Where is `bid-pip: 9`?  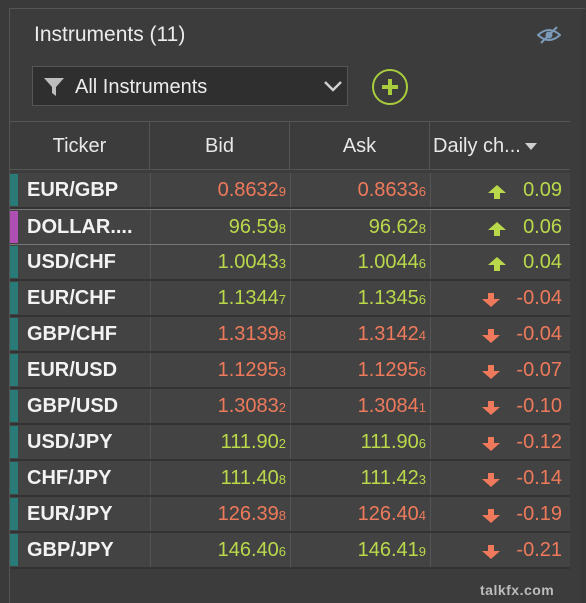 bid-pip: 9 is located at coordinates (282, 191).